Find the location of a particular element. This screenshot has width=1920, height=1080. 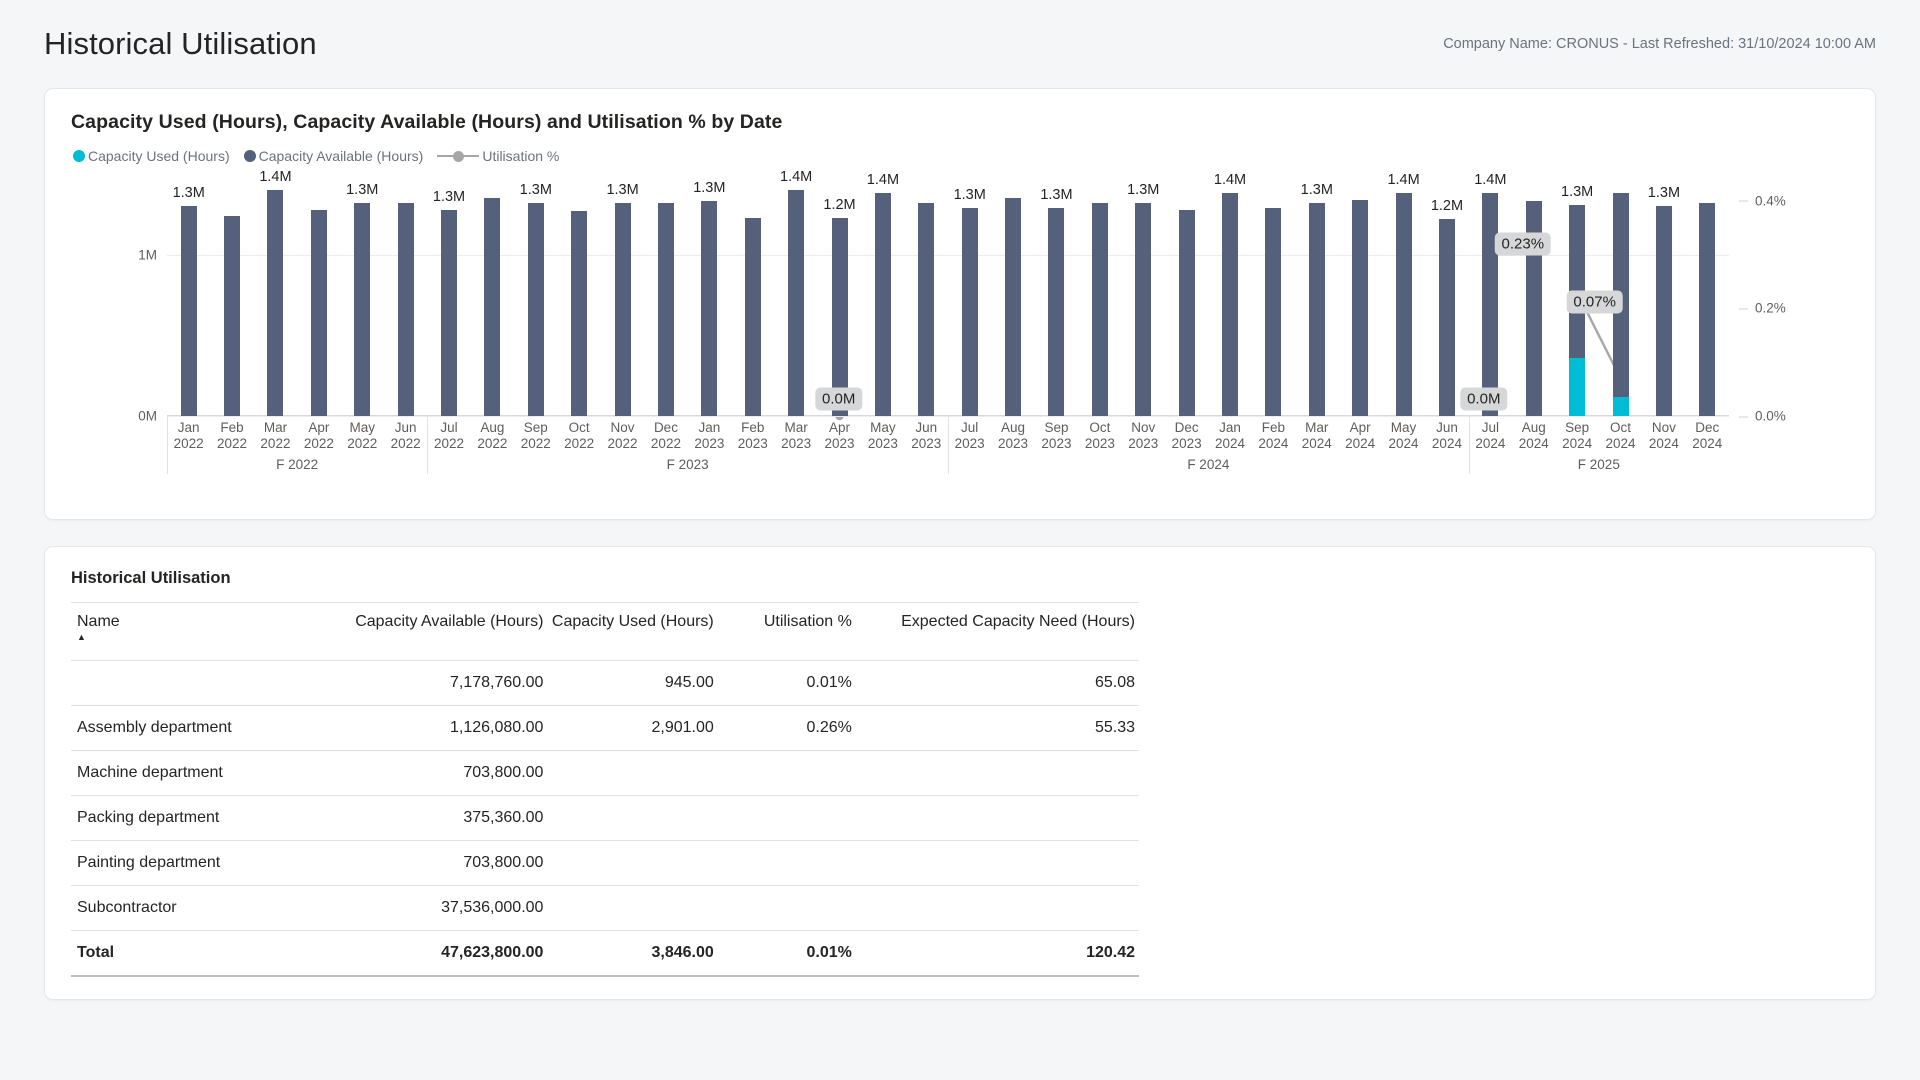

x-axis-tick-label: Sep 2023 is located at coordinates (1056, 436).